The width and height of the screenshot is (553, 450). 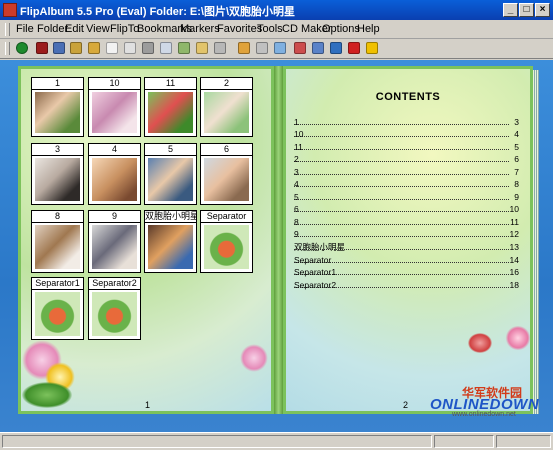 I want to click on app-icon, so click(x=10, y=10).